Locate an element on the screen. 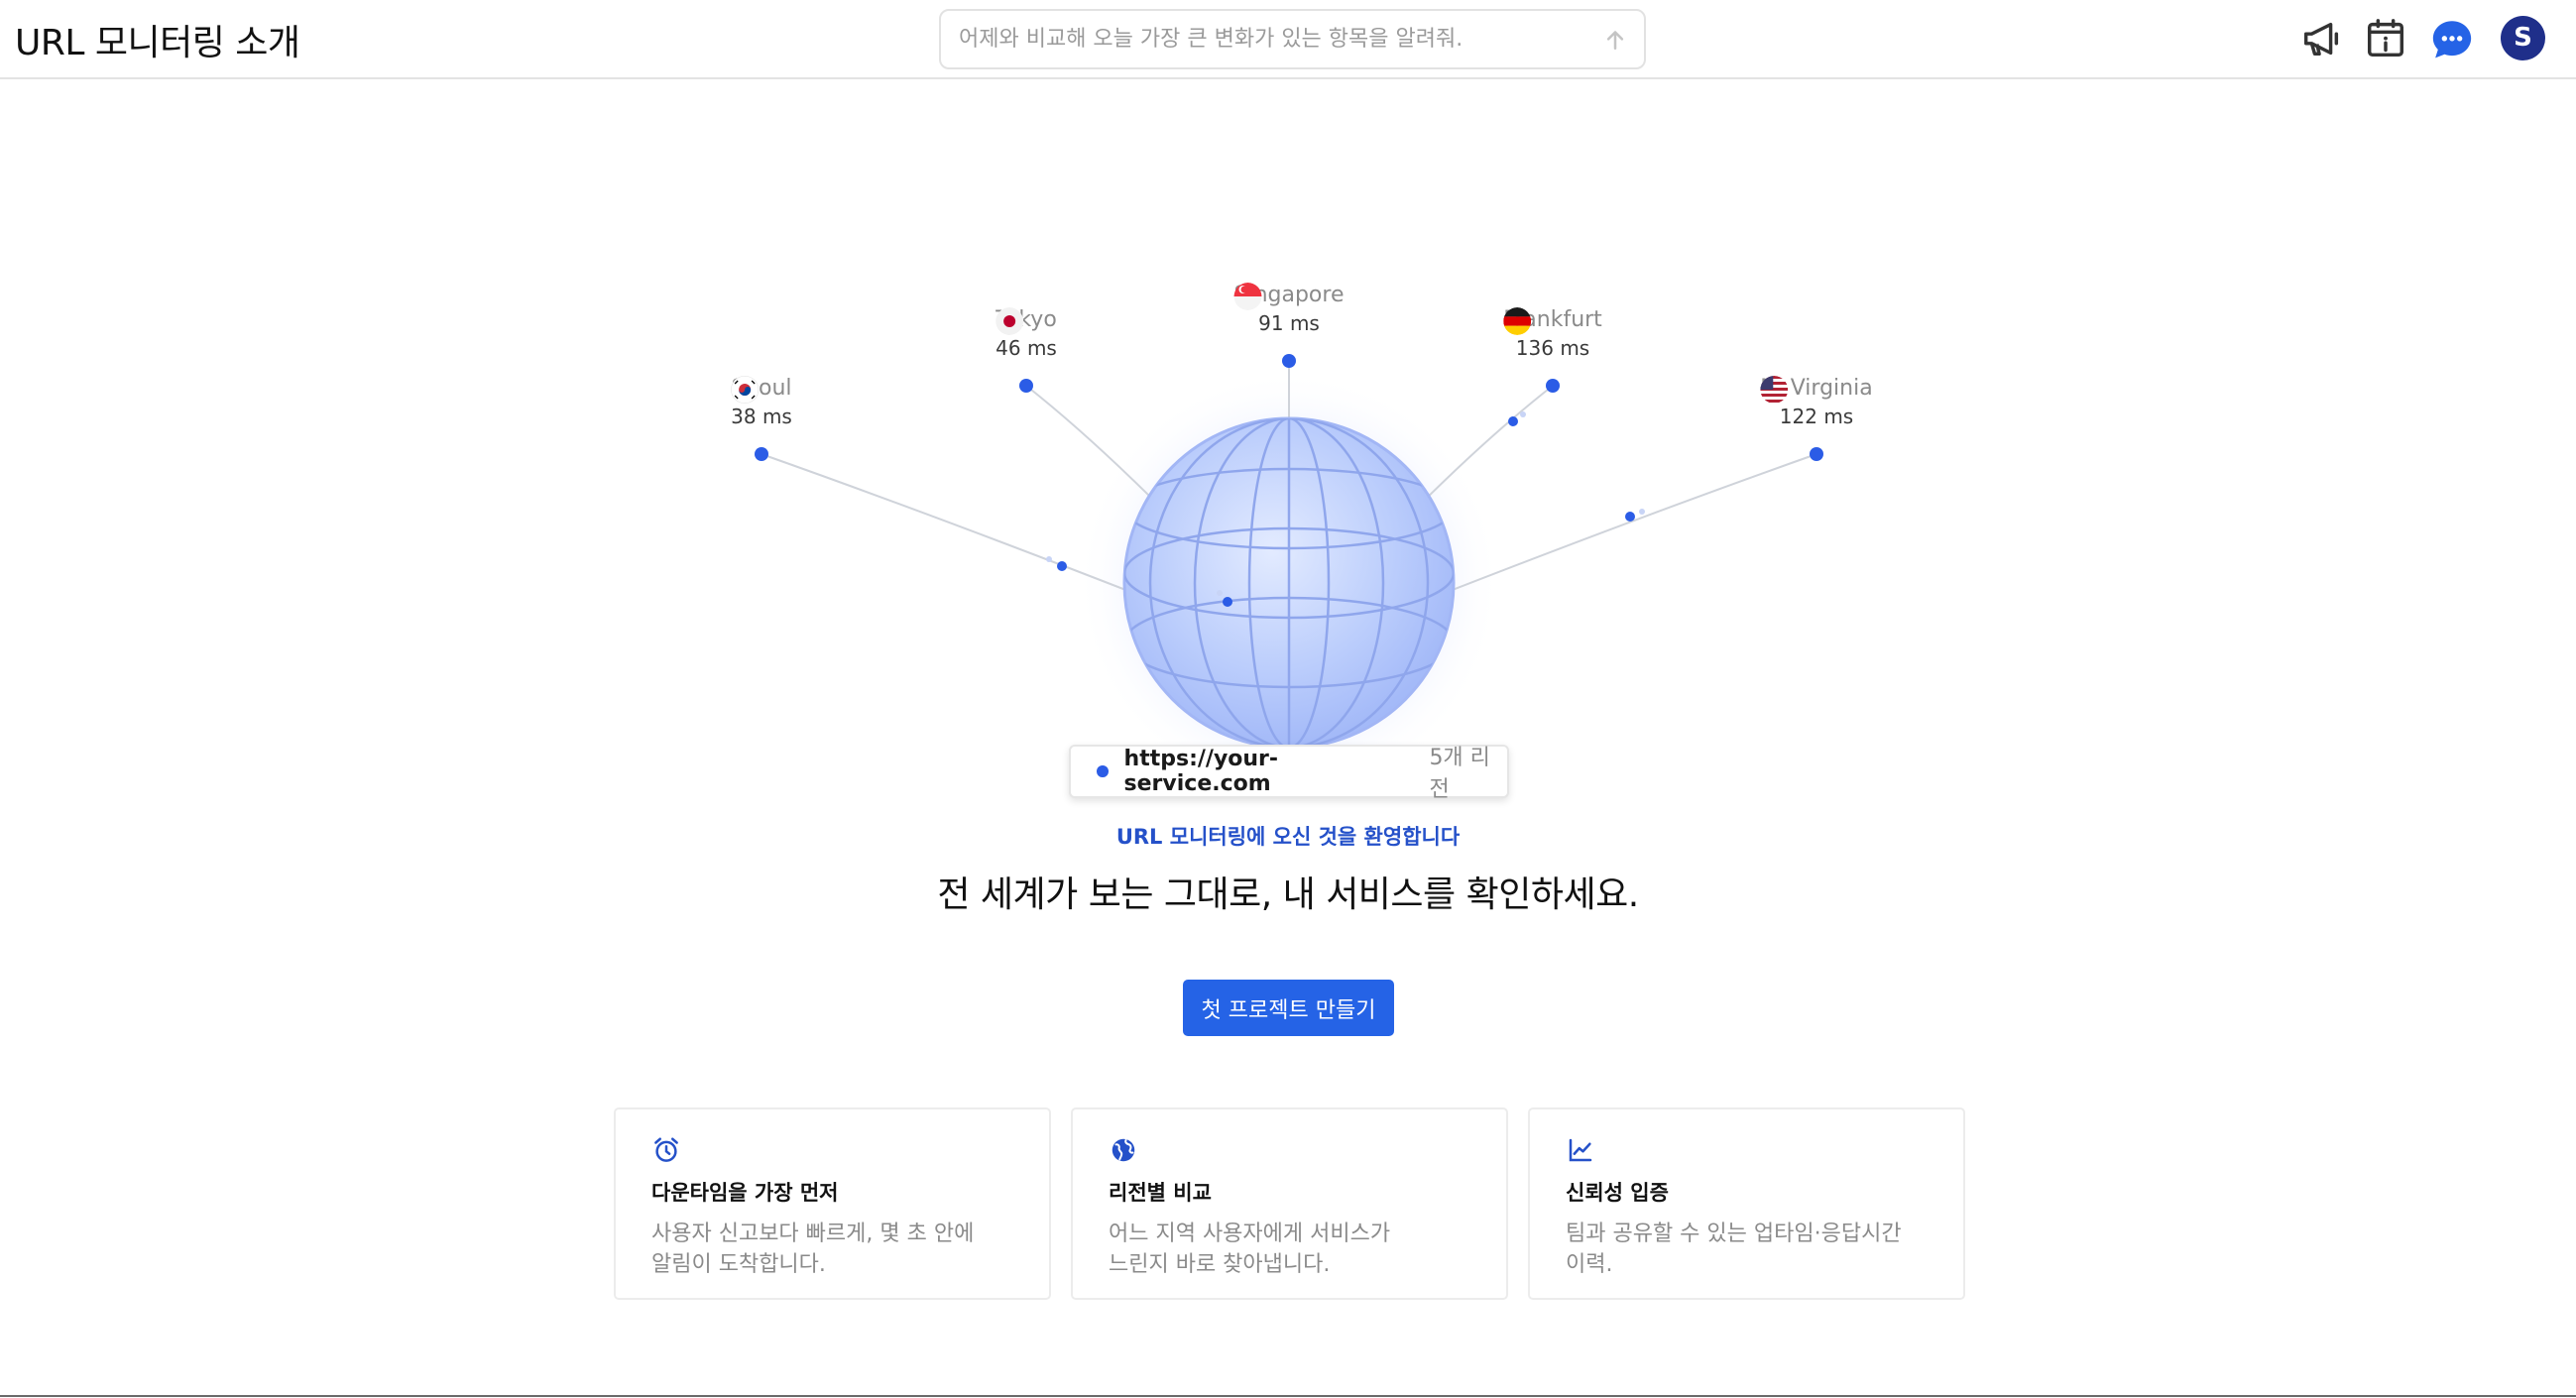  globe-network-graphic is located at coordinates (1289, 574).